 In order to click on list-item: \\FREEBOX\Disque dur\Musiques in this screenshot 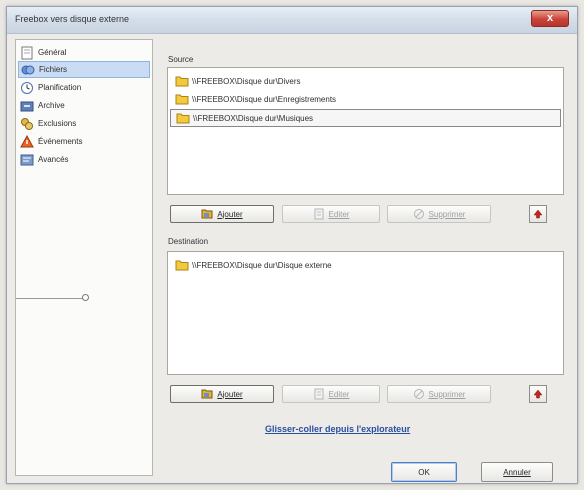, I will do `click(365, 118)`.